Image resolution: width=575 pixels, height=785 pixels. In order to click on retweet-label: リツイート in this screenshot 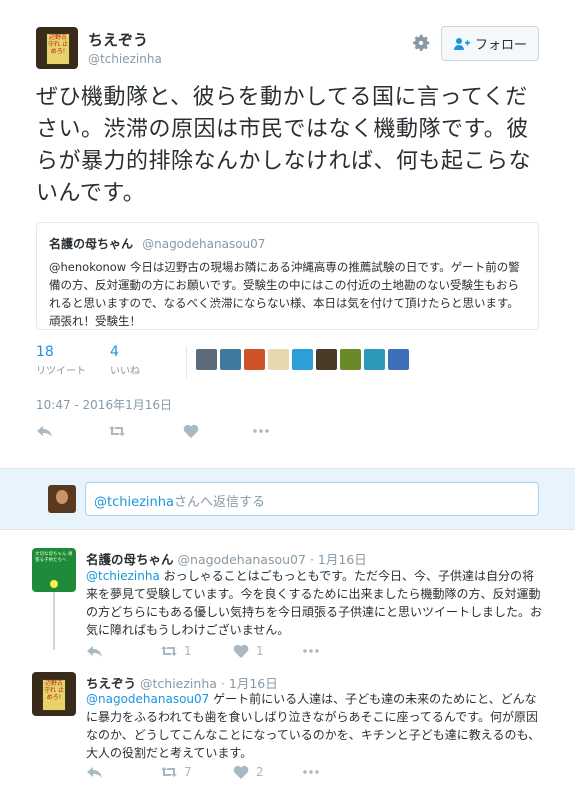, I will do `click(61, 371)`.